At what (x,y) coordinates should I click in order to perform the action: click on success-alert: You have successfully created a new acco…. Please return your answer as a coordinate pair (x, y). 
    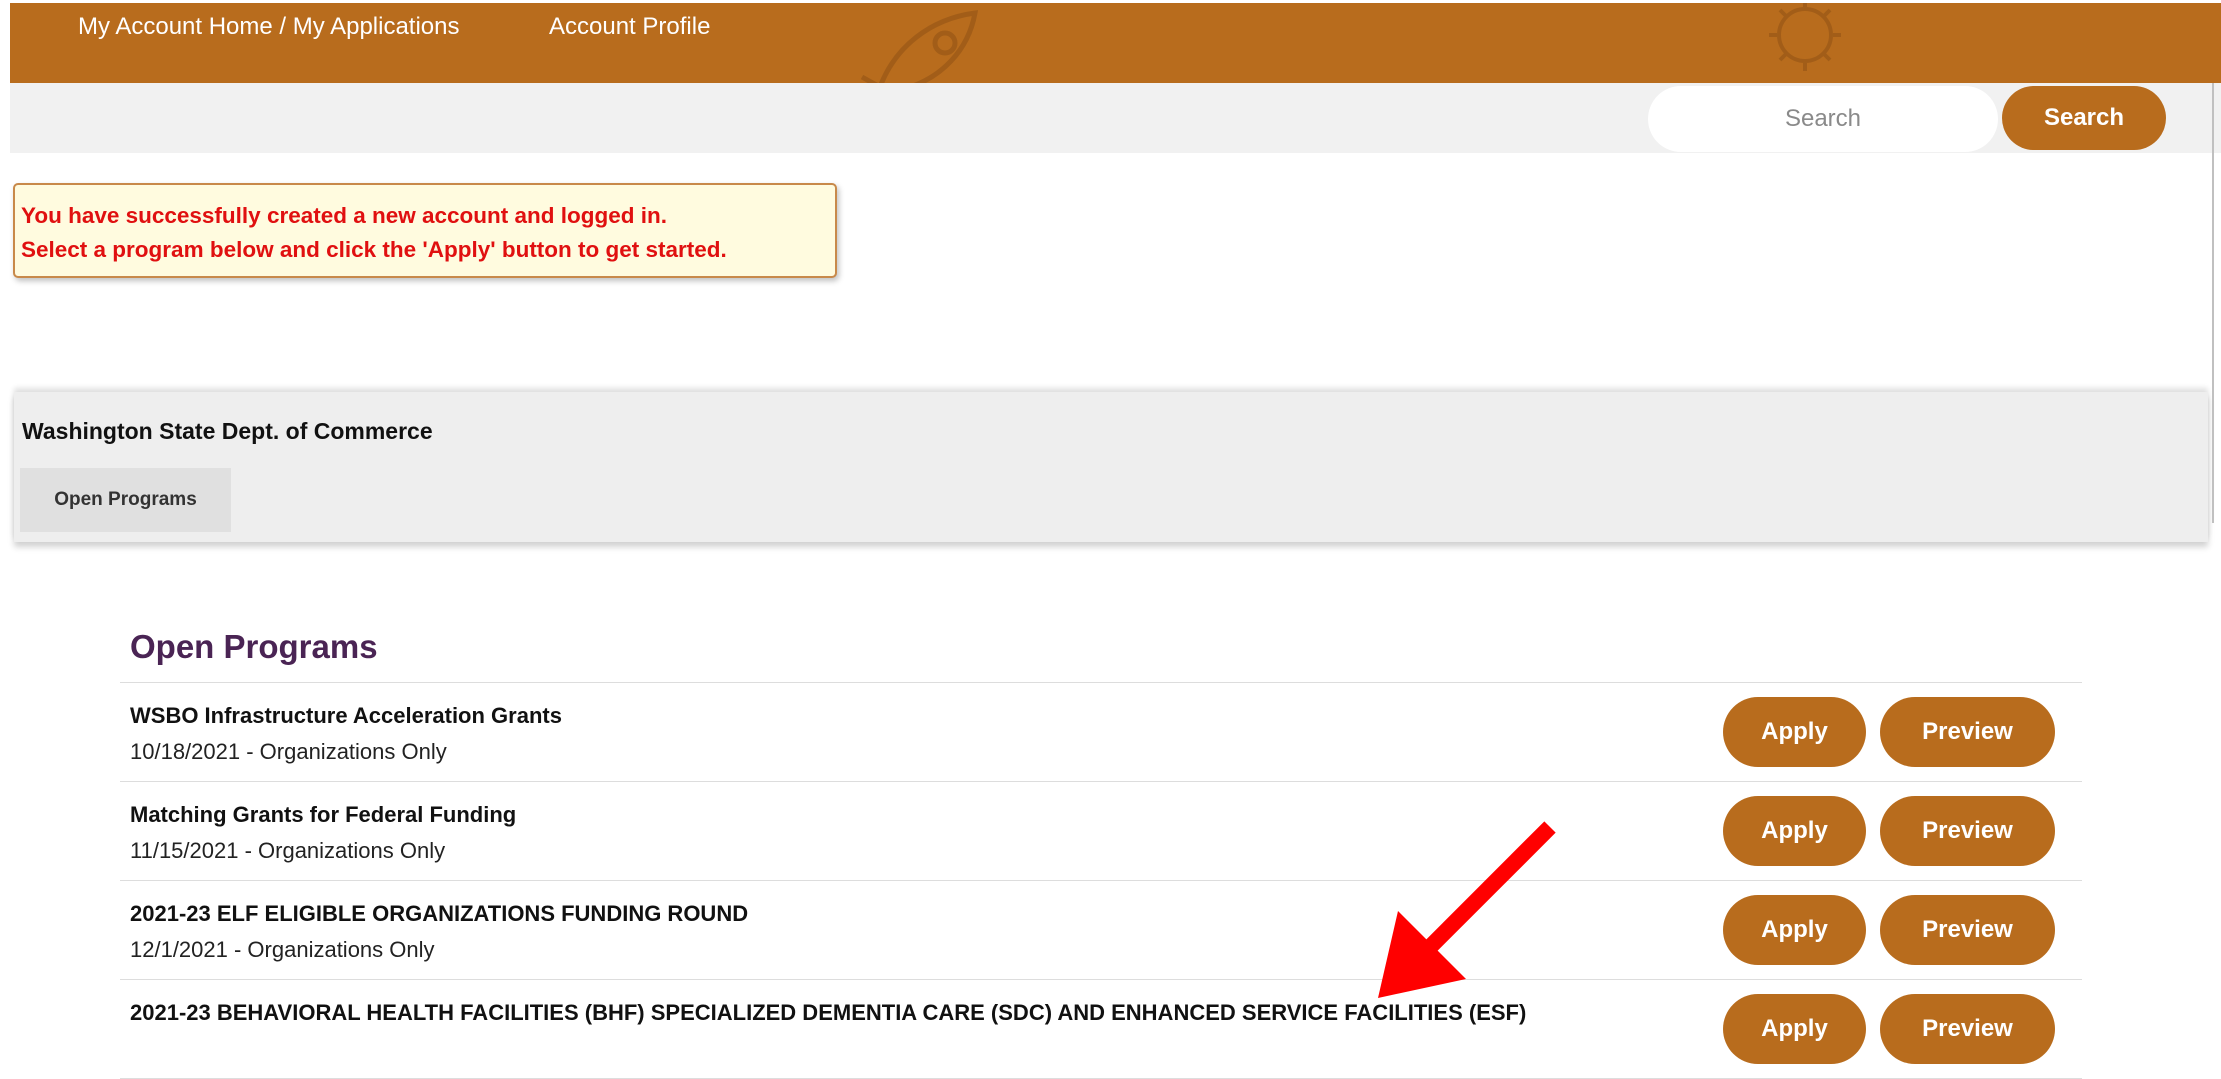
    Looking at the image, I should click on (425, 230).